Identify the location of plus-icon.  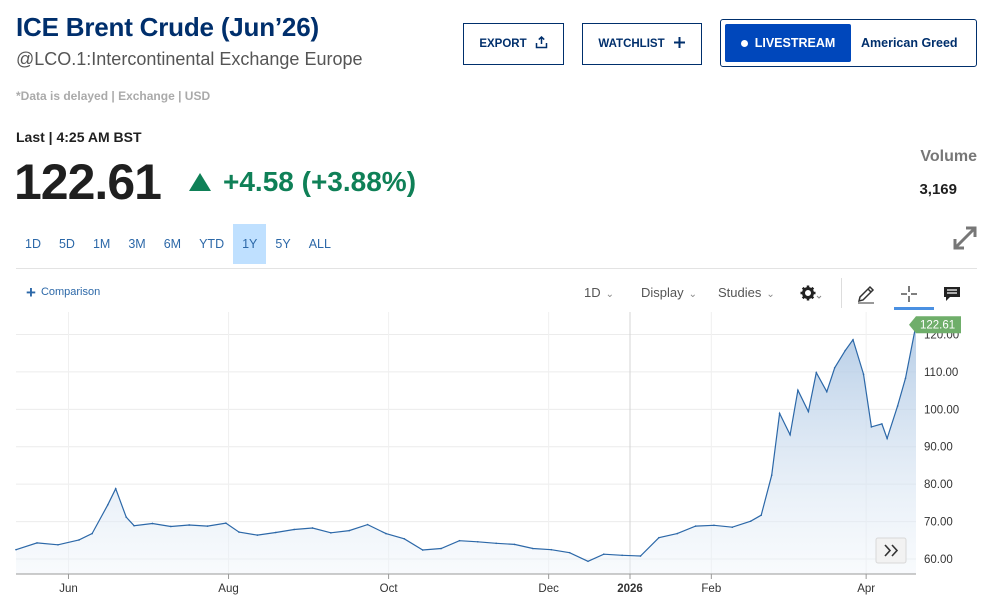
(679, 44).